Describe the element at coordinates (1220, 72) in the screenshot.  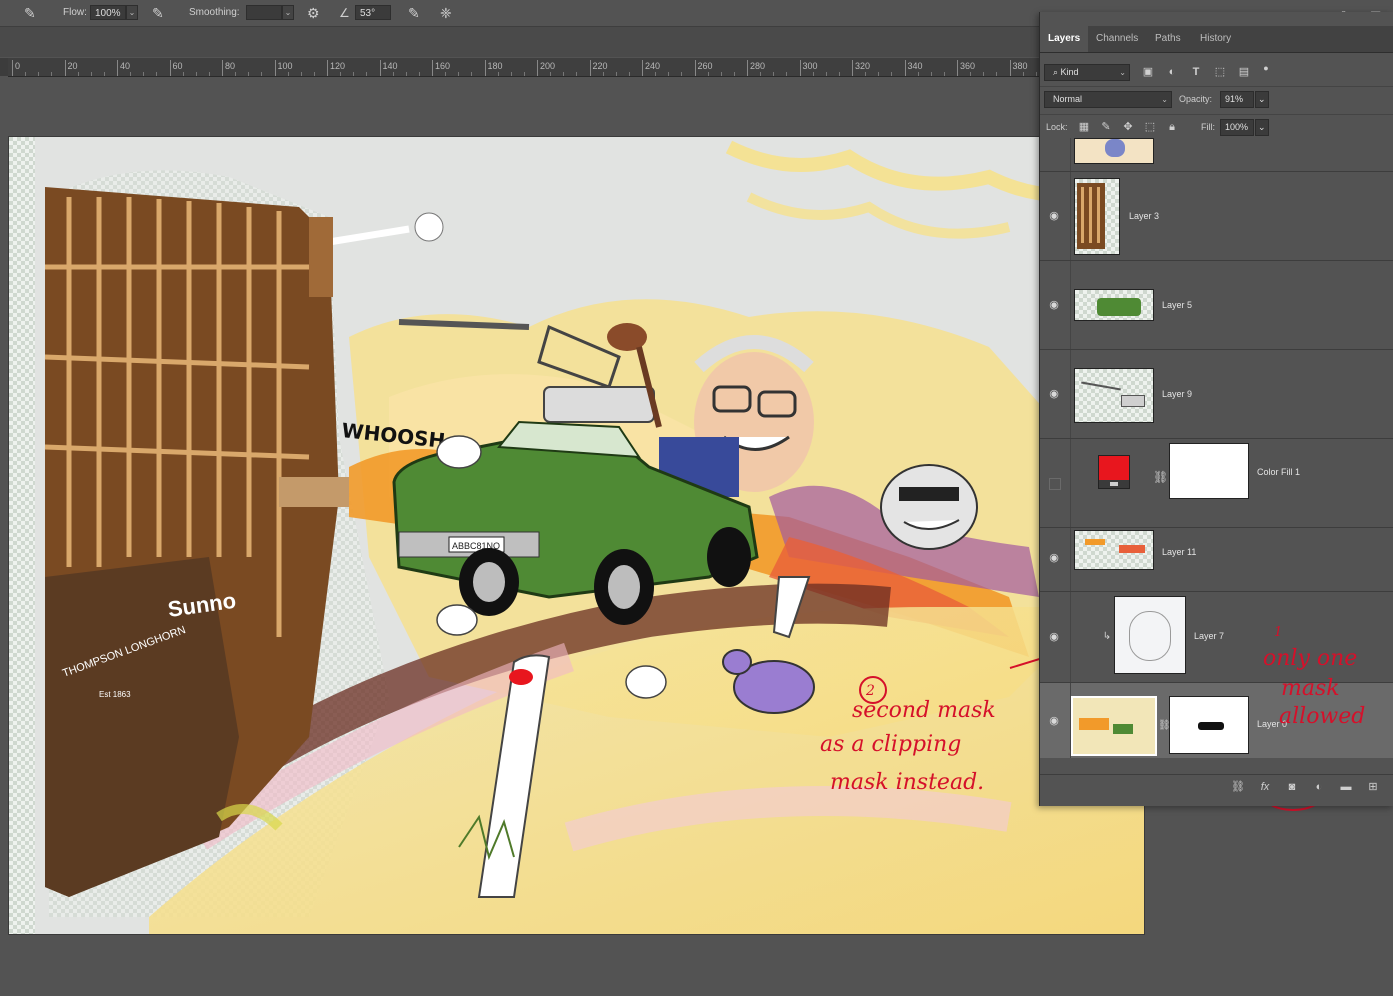
I see `filter-shape-icon: ⬚` at that location.